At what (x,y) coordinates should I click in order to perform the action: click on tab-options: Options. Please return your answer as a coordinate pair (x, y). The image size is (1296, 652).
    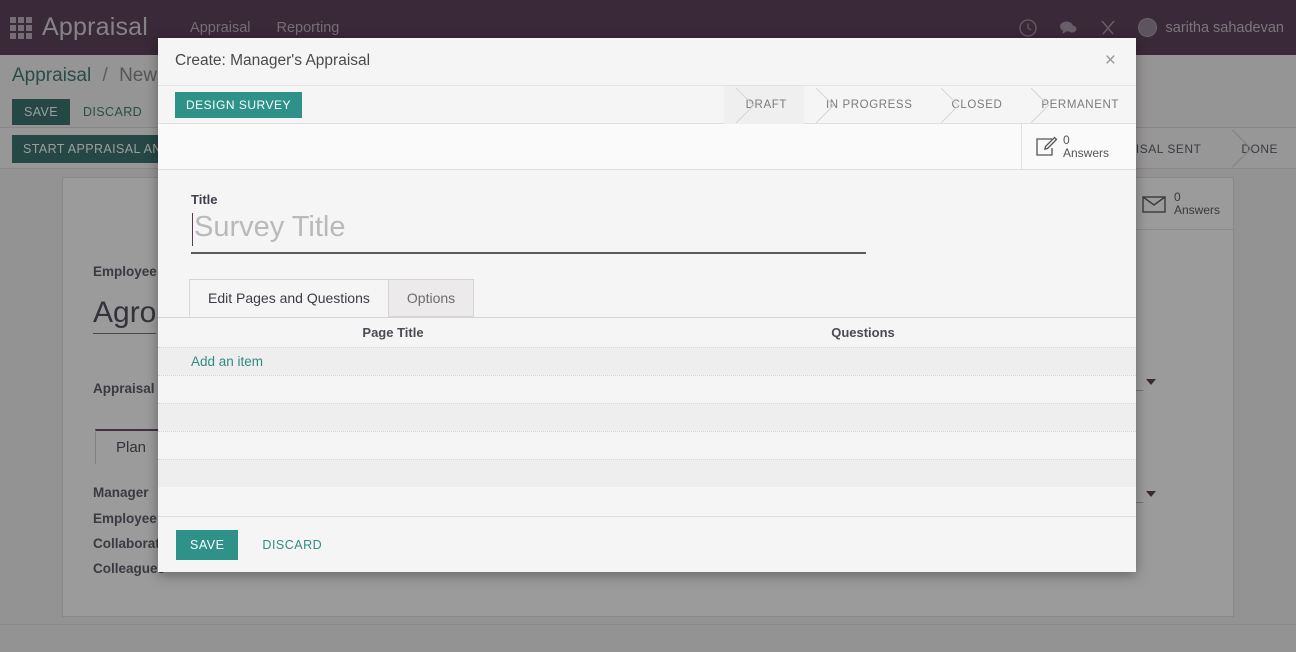
    Looking at the image, I should click on (431, 298).